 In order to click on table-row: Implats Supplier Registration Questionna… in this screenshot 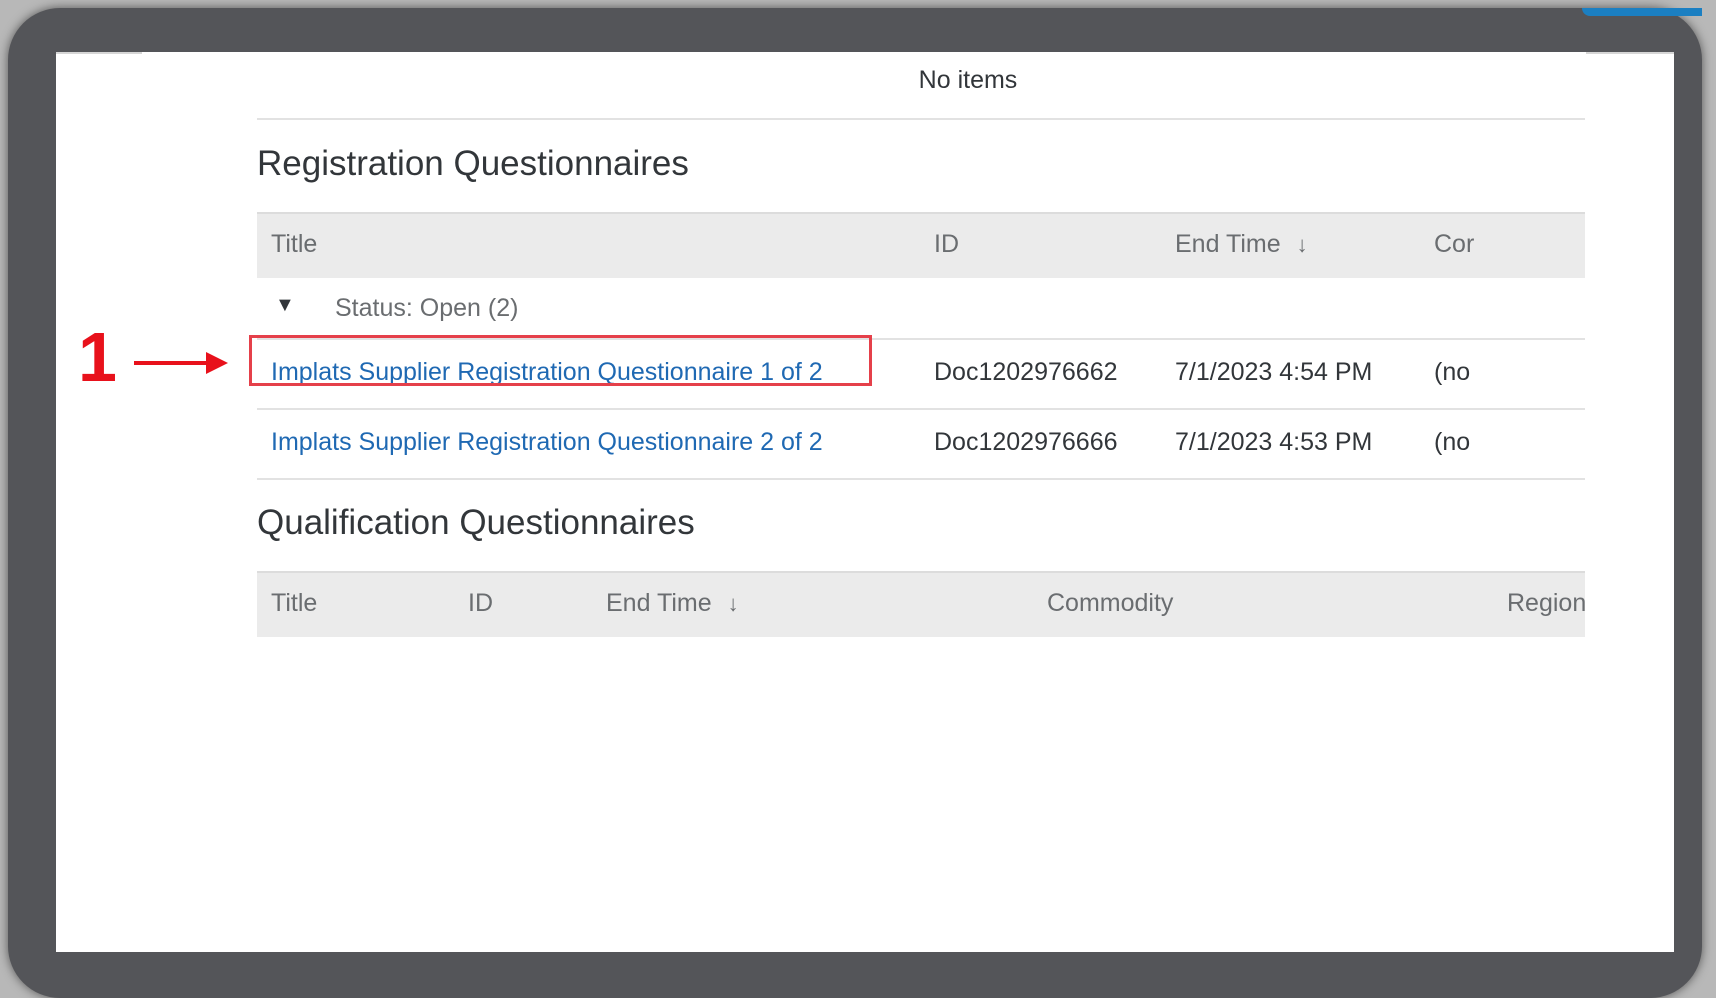, I will do `click(921, 445)`.